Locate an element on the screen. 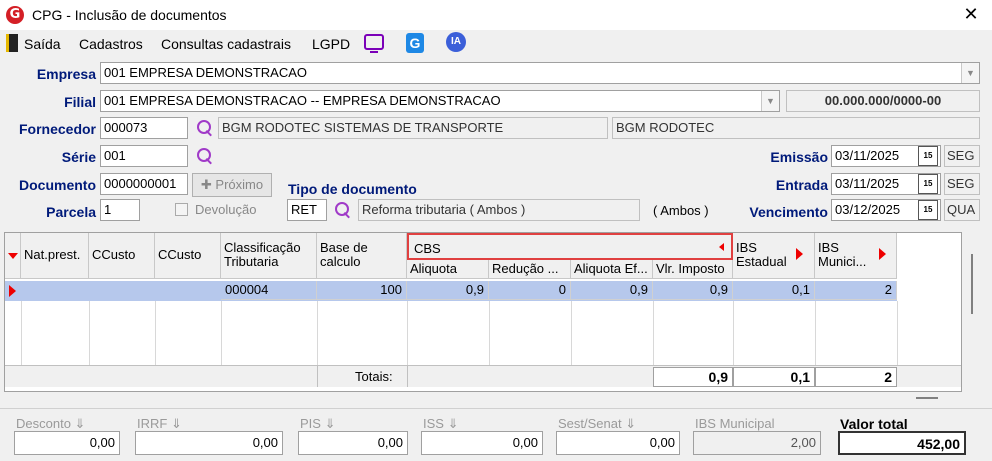 The height and width of the screenshot is (461, 992). splitter-handle is located at coordinates (927, 398).